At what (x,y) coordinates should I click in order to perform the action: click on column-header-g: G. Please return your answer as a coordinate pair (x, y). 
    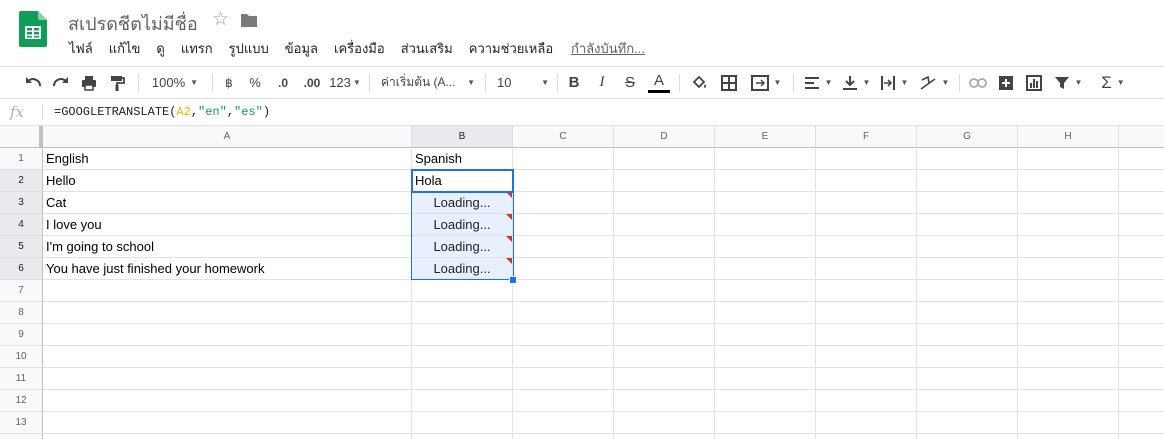
    Looking at the image, I should click on (967, 137).